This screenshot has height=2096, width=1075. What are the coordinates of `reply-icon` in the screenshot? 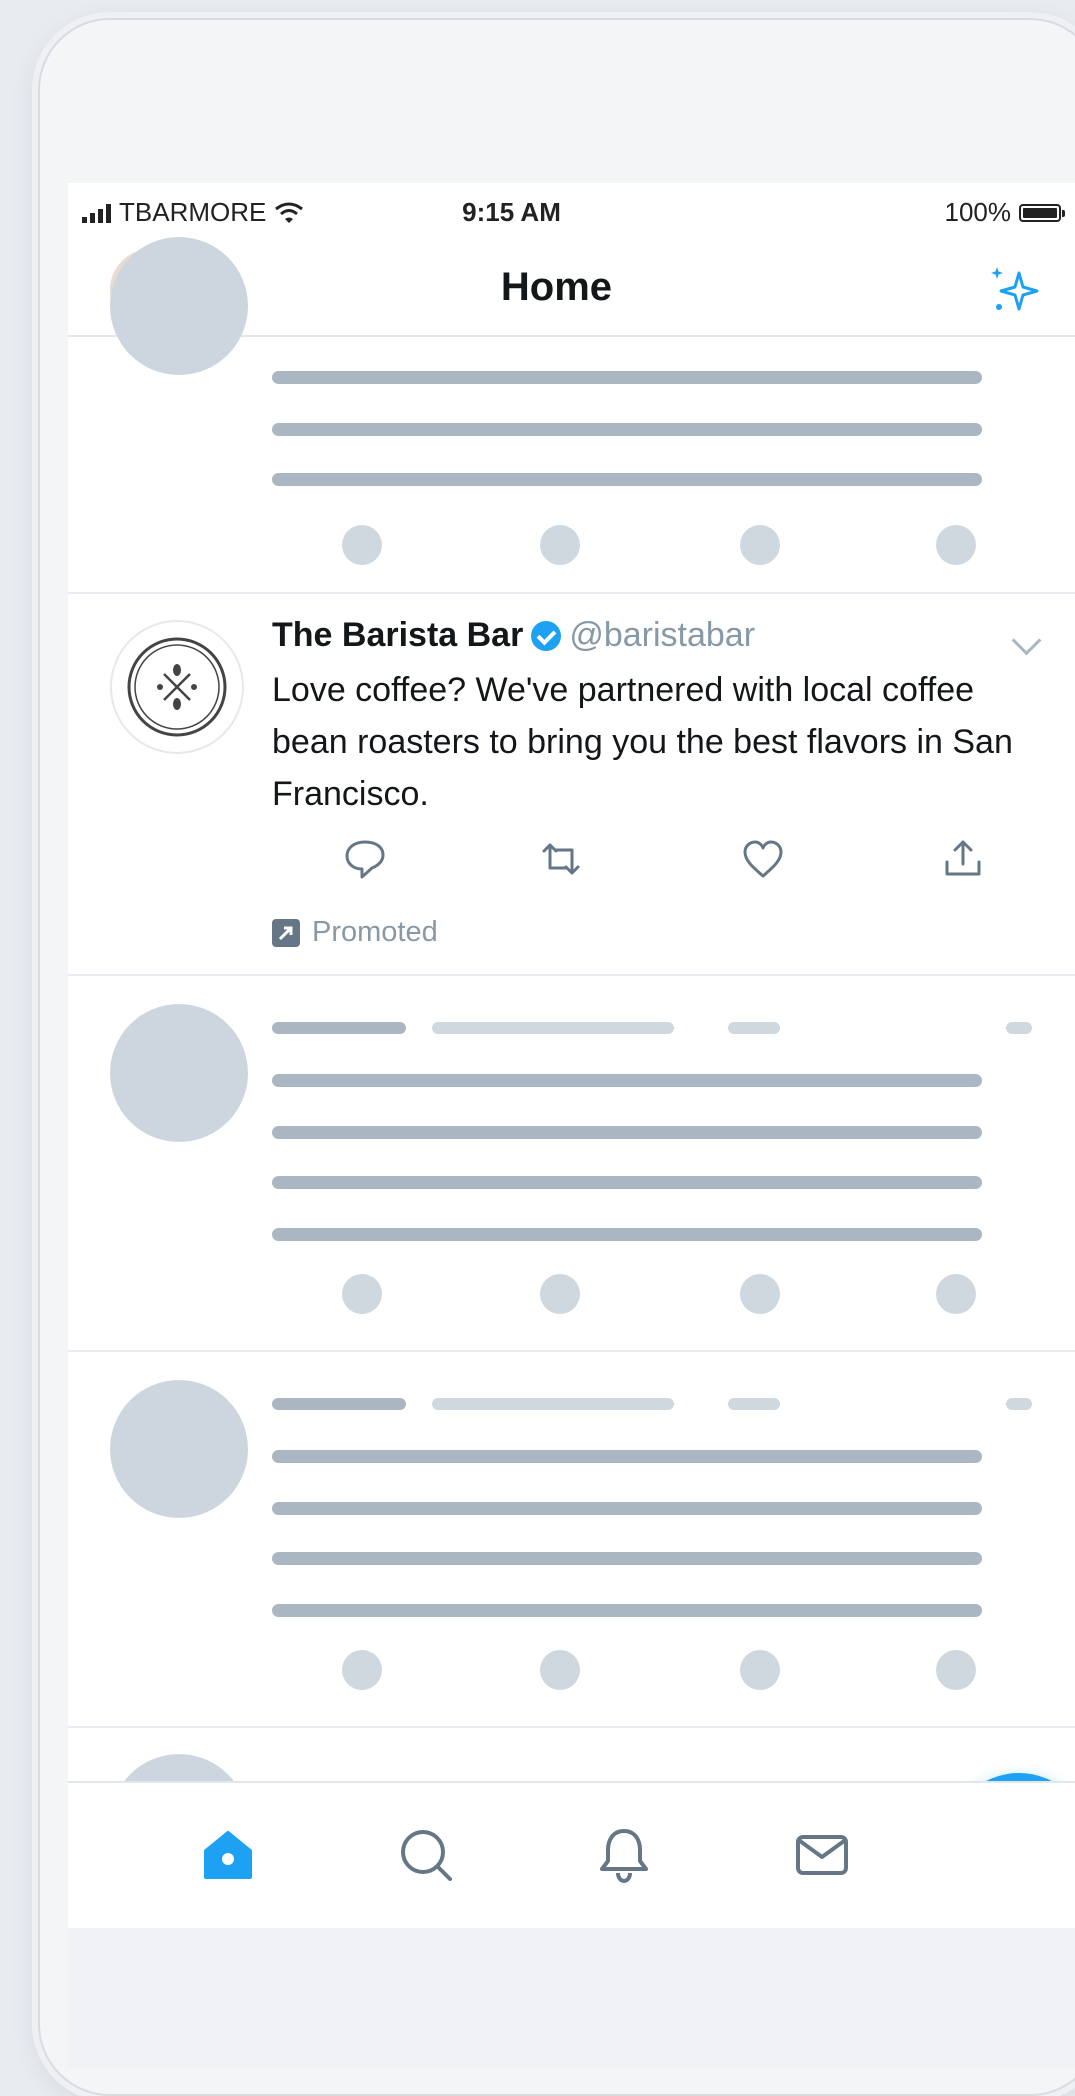 It's located at (365, 859).